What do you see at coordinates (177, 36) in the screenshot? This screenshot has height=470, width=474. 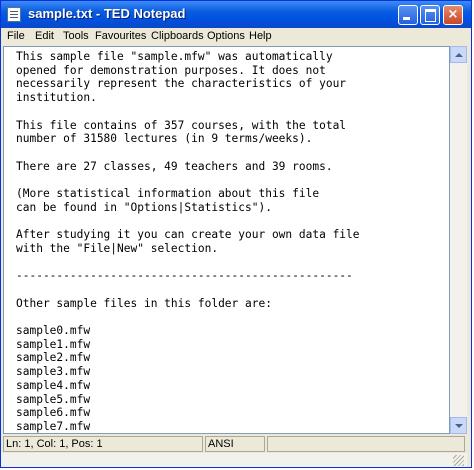 I see `menu-clipboards: Clipboards` at bounding box center [177, 36].